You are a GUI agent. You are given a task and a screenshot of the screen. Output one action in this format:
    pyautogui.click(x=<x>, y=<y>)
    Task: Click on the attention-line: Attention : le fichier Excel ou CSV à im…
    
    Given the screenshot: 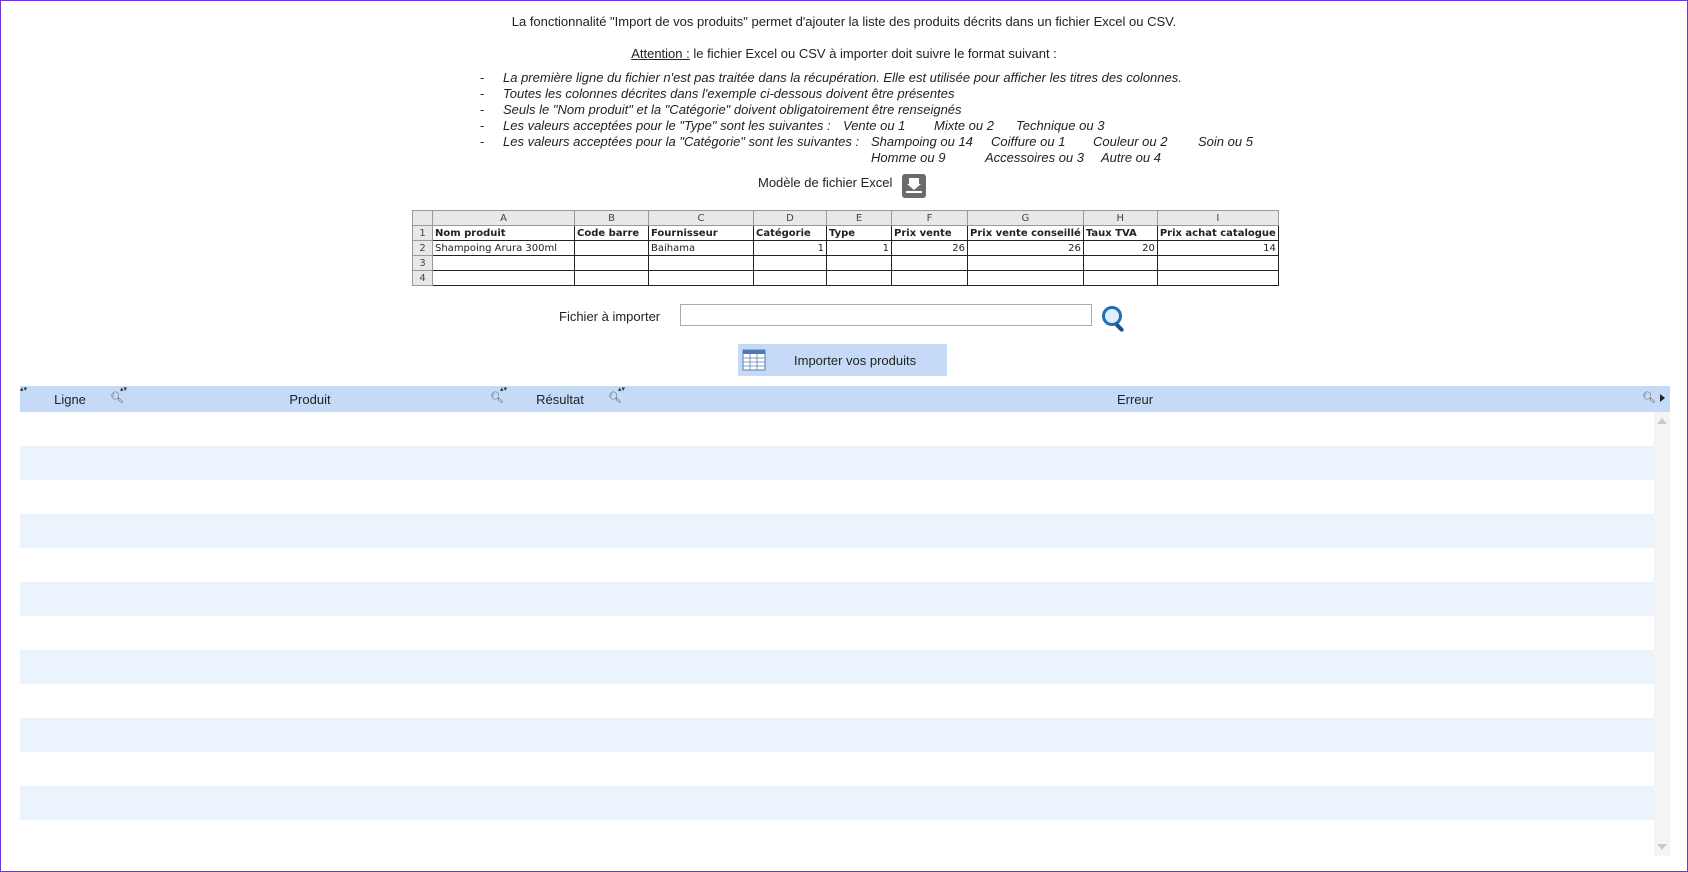 What is the action you would take?
    pyautogui.click(x=844, y=53)
    